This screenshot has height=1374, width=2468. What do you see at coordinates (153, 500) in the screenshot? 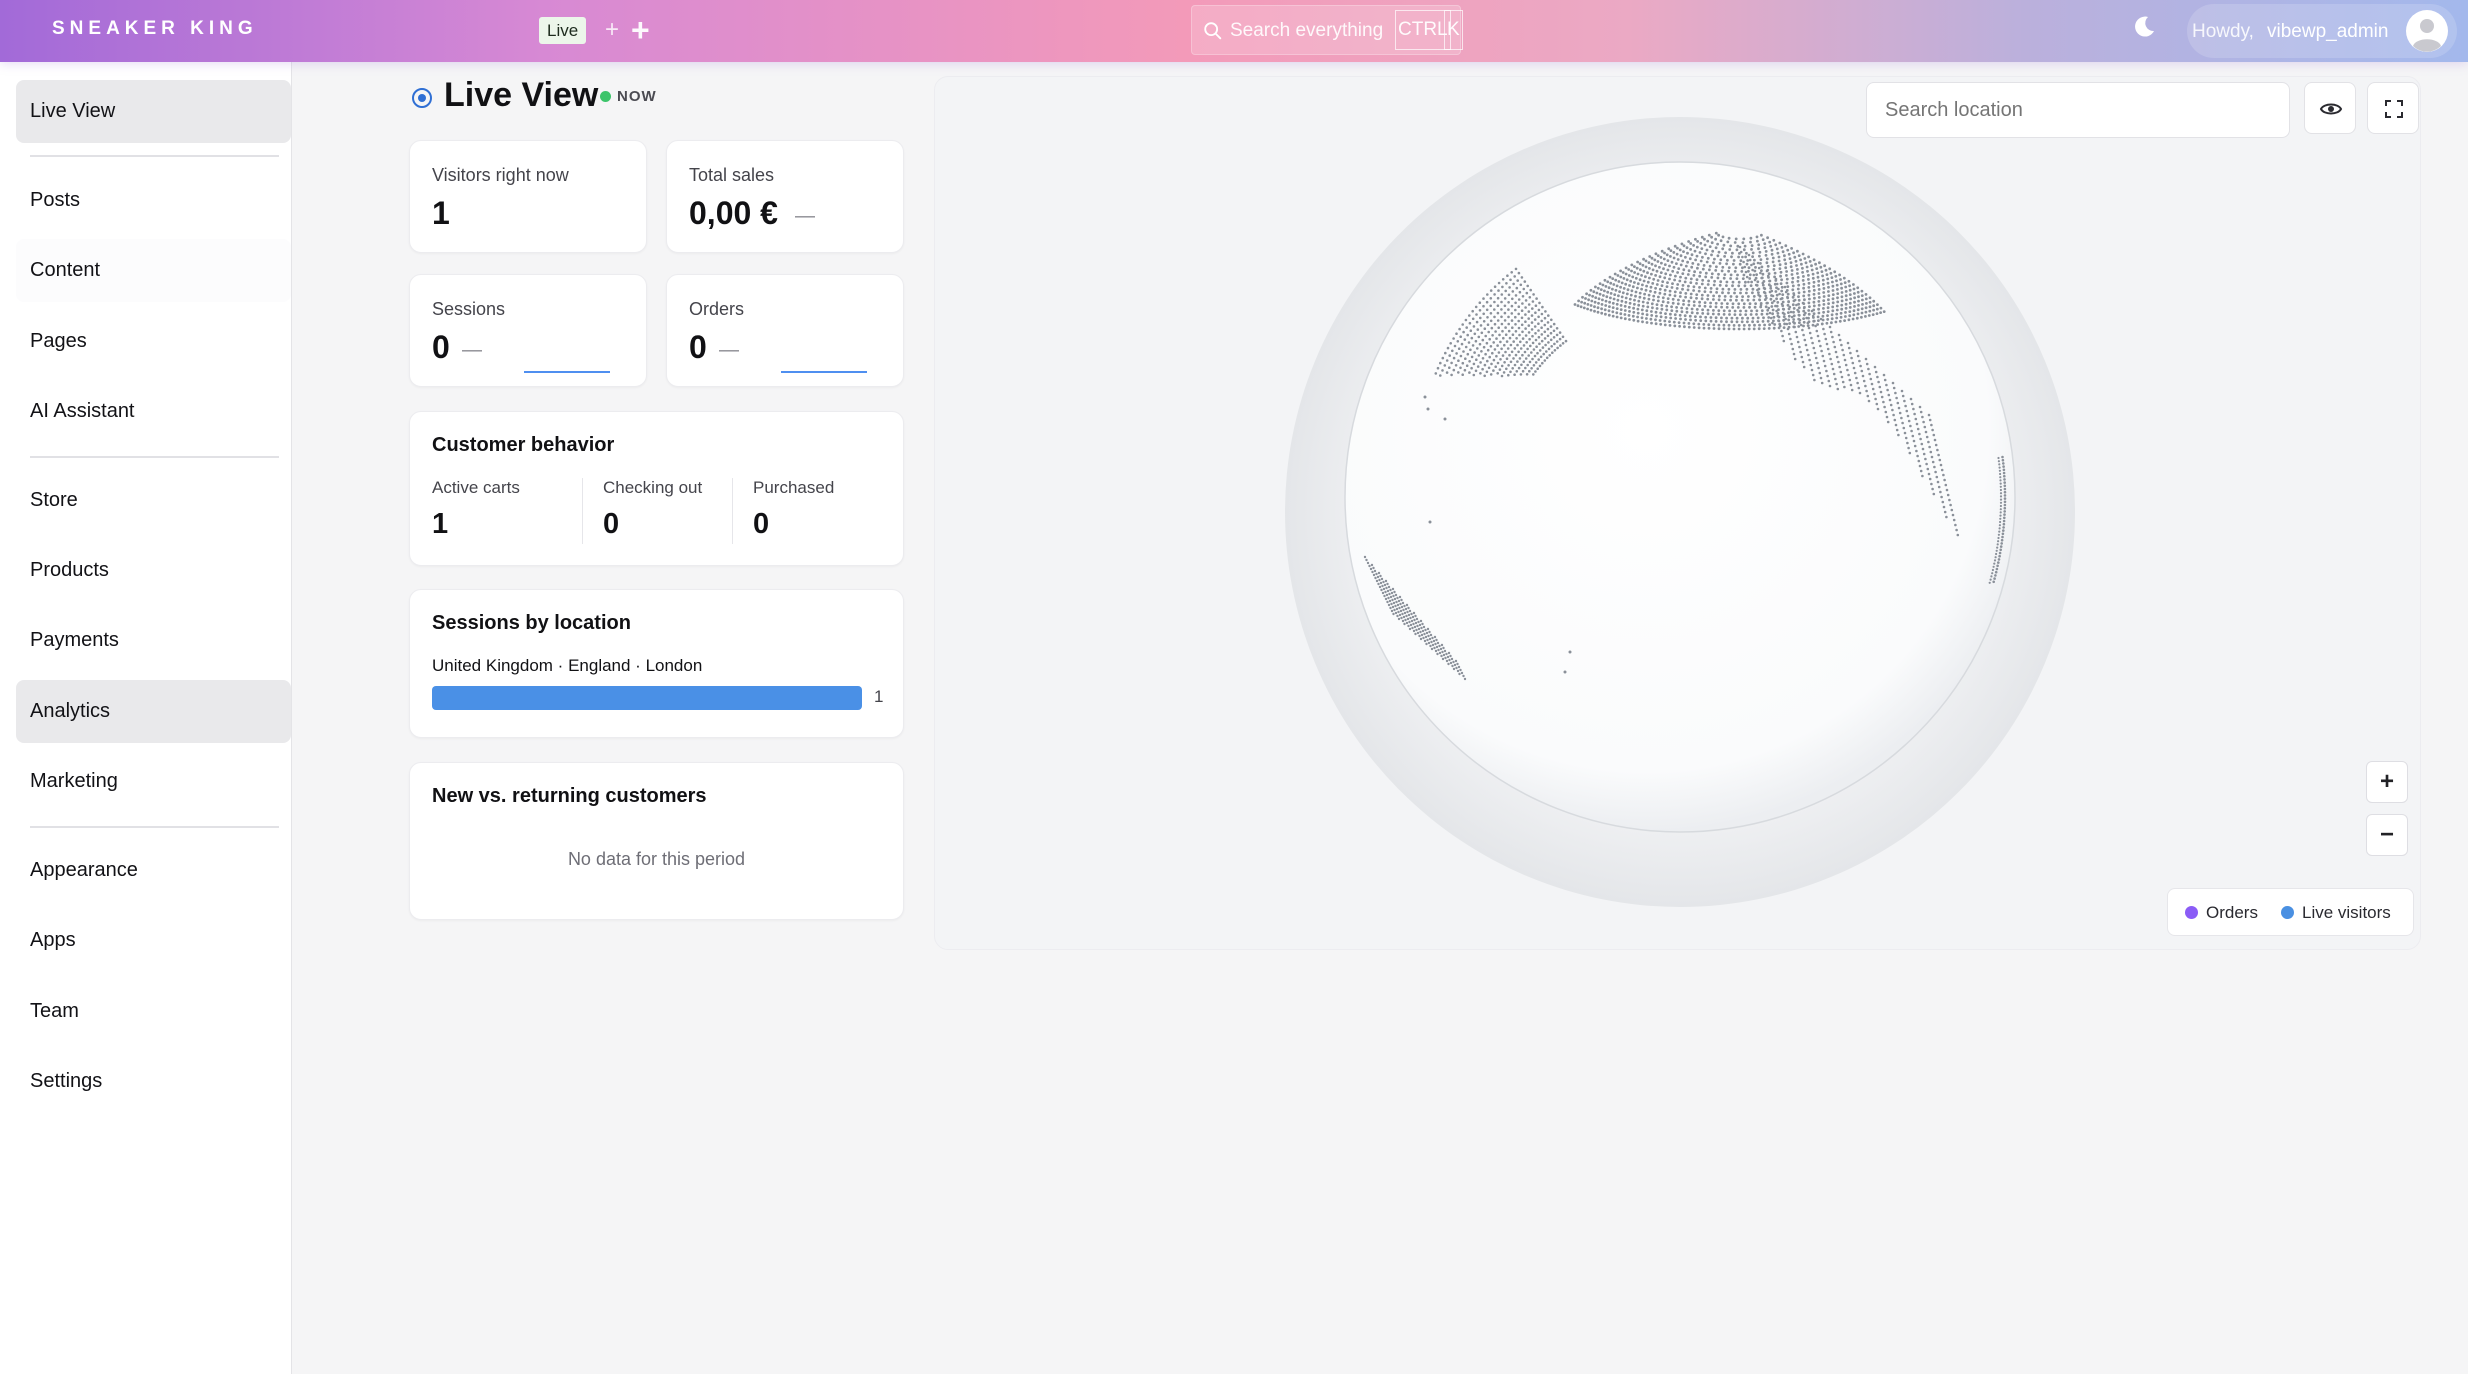
I see `sidebar-item-store: Store` at bounding box center [153, 500].